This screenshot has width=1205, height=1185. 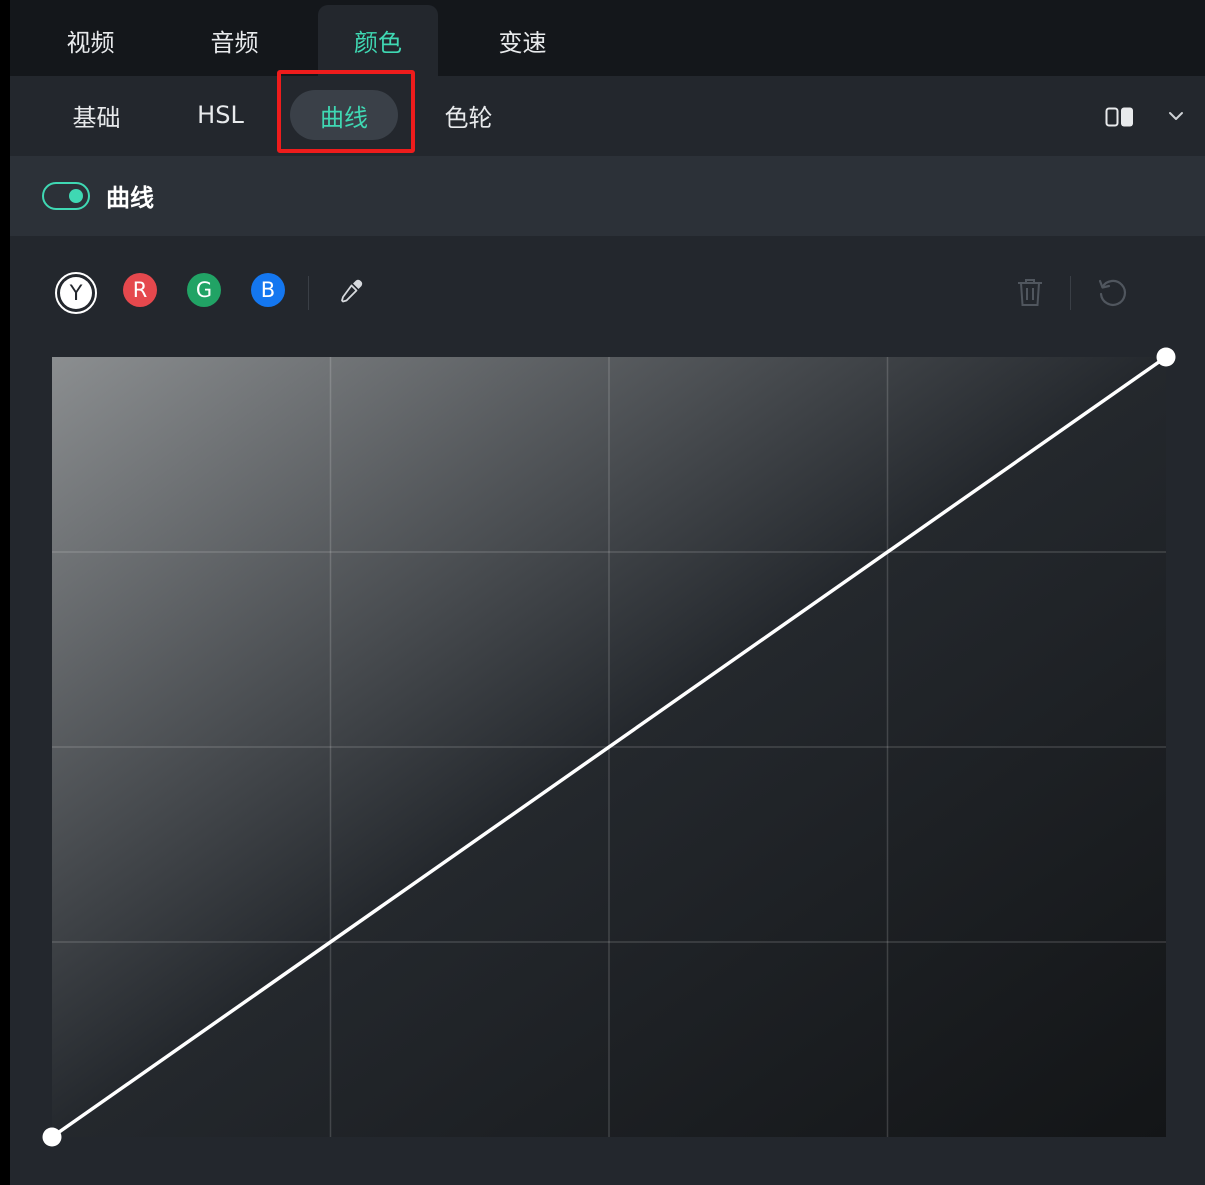 I want to click on subtab-hsl-label: HSL, so click(x=220, y=115).